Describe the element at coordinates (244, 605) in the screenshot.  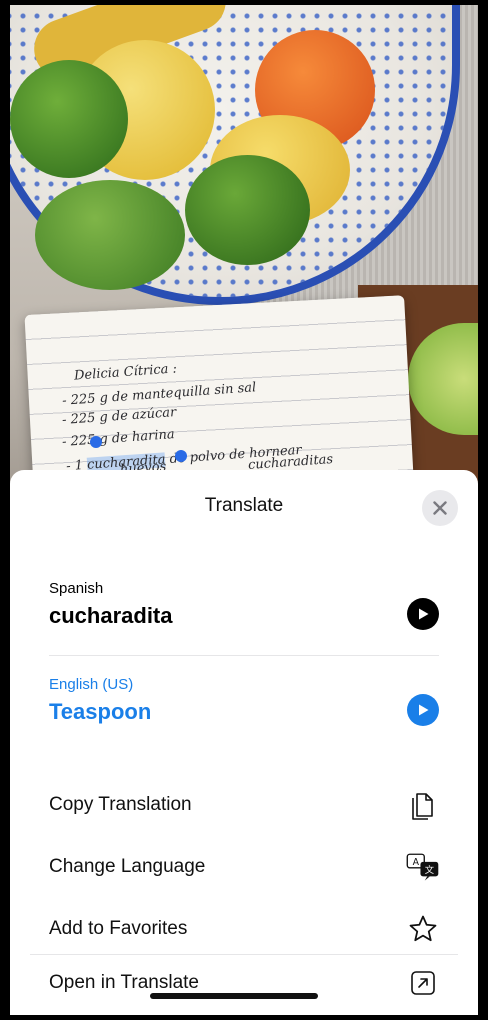
I see `source-block: Spanish cucharadita` at that location.